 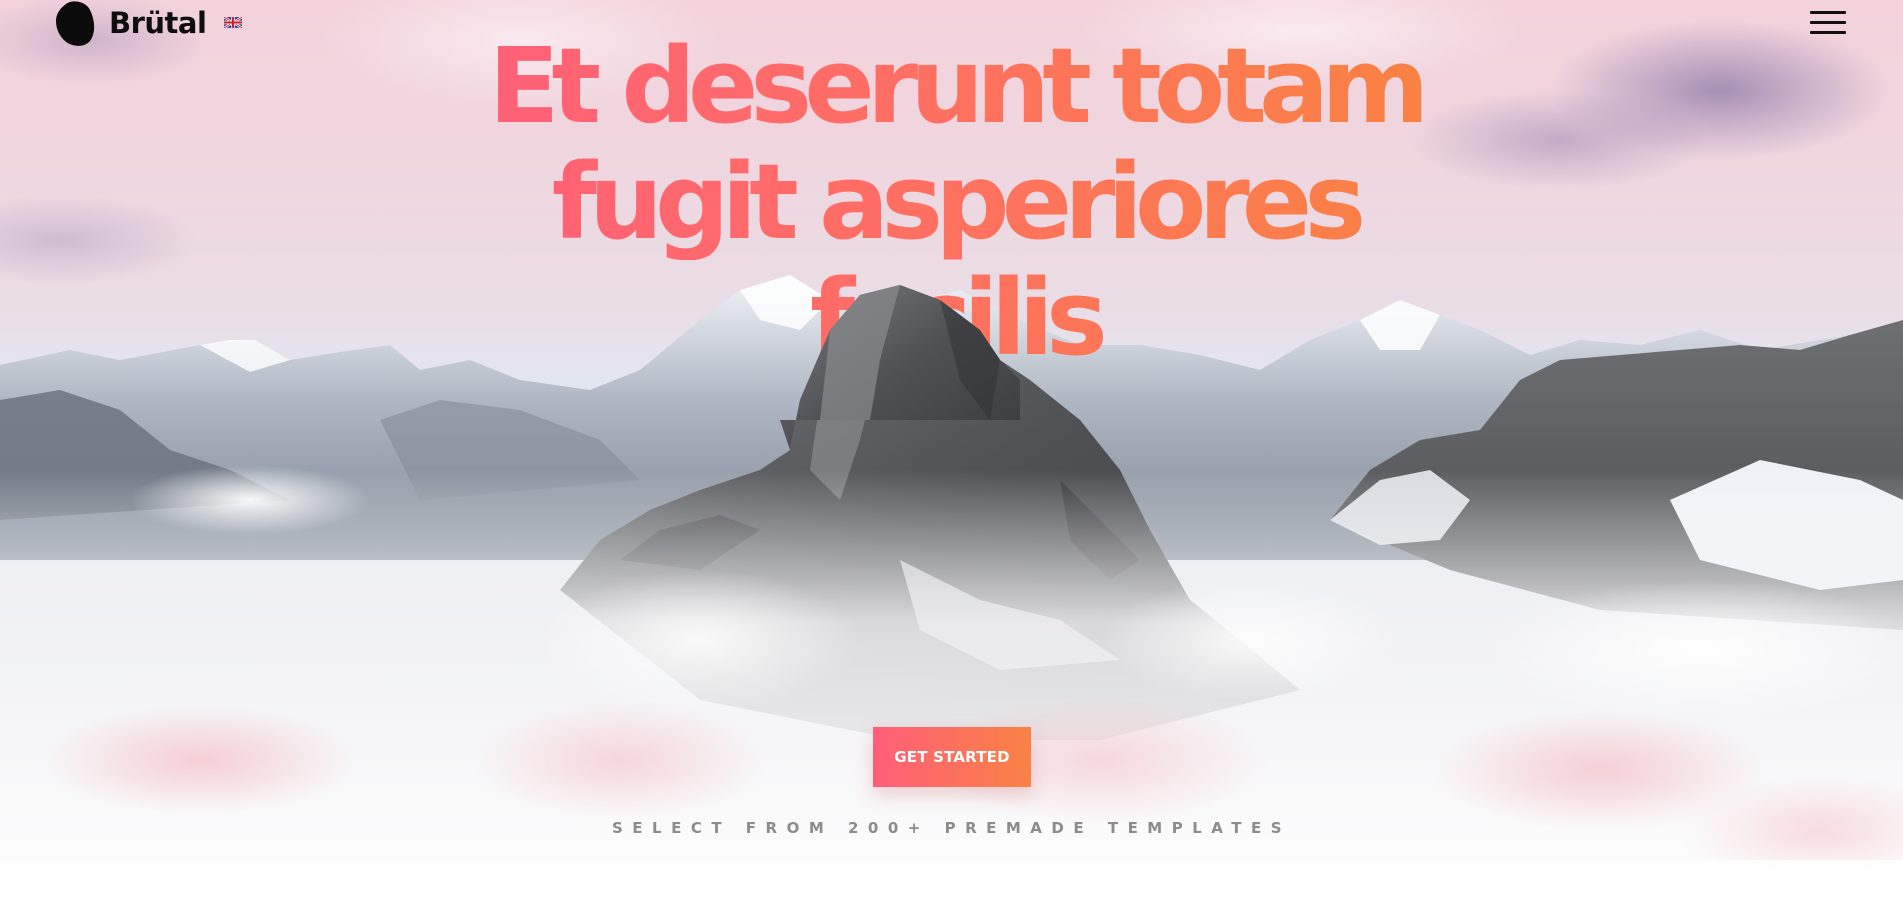 I want to click on get-started-button: GET STARTED, so click(x=952, y=757).